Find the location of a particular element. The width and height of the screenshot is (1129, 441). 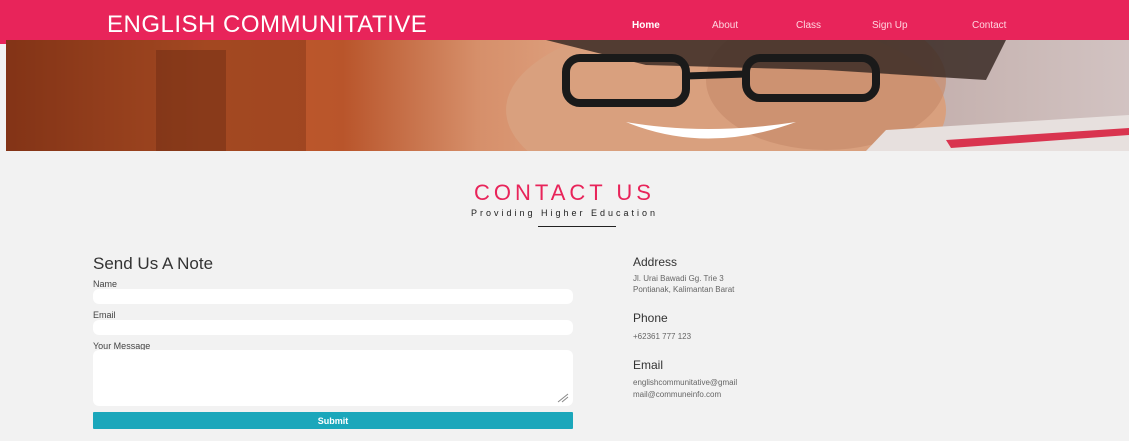

nav-contact: Contact is located at coordinates (989, 25).